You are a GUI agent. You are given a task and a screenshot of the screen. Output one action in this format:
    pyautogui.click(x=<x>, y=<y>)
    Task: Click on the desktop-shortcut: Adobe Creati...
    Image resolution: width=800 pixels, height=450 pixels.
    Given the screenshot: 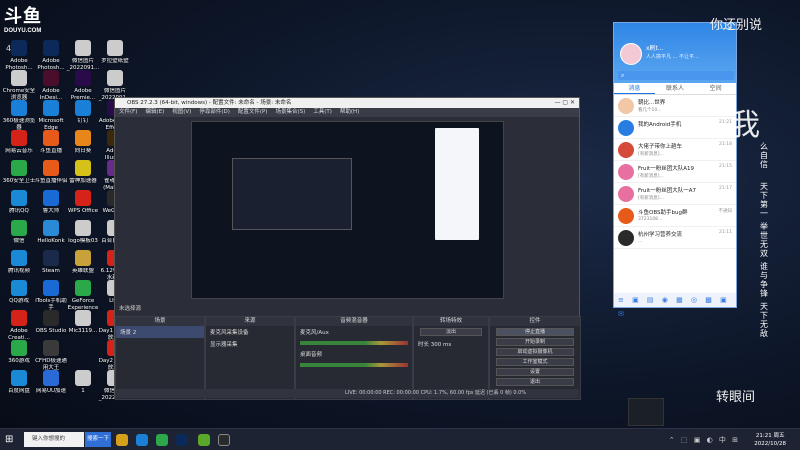 What is the action you would take?
    pyautogui.click(x=19, y=325)
    